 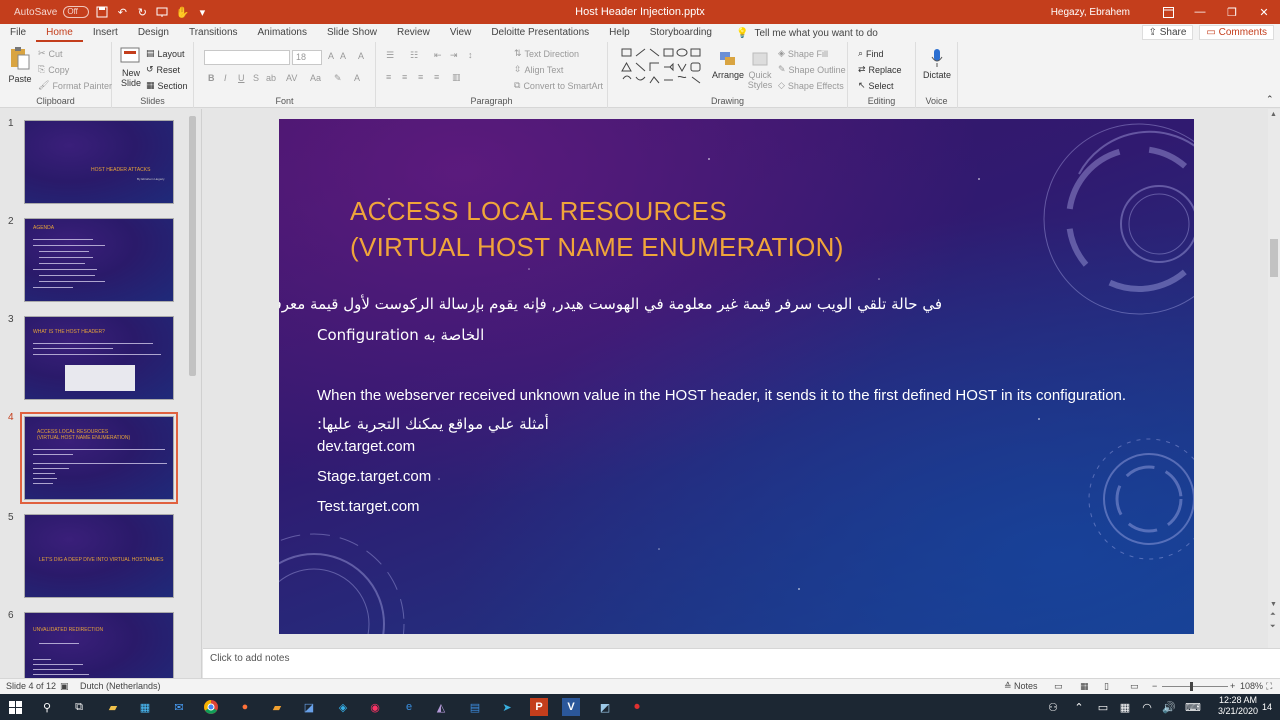 I want to click on app-icon: ◉, so click(x=375, y=707).